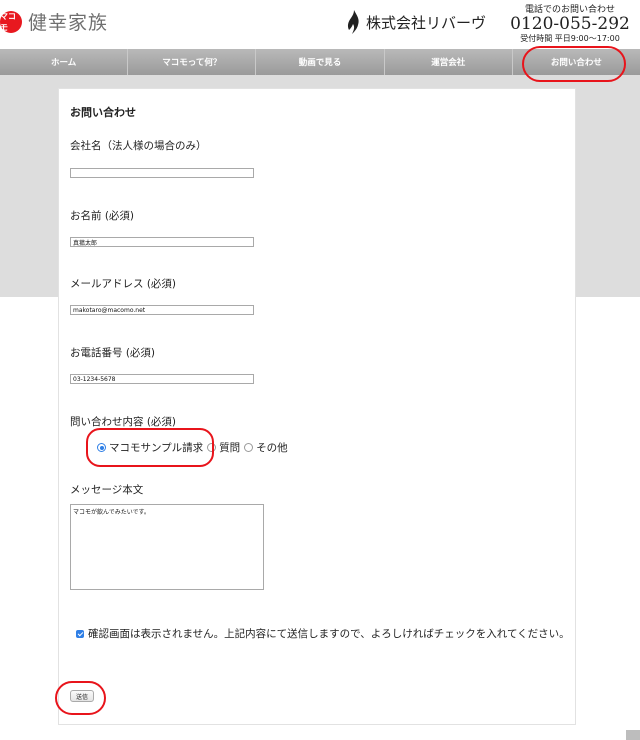  Describe the element at coordinates (80, 698) in the screenshot. I see `highlight-submit-button` at that location.